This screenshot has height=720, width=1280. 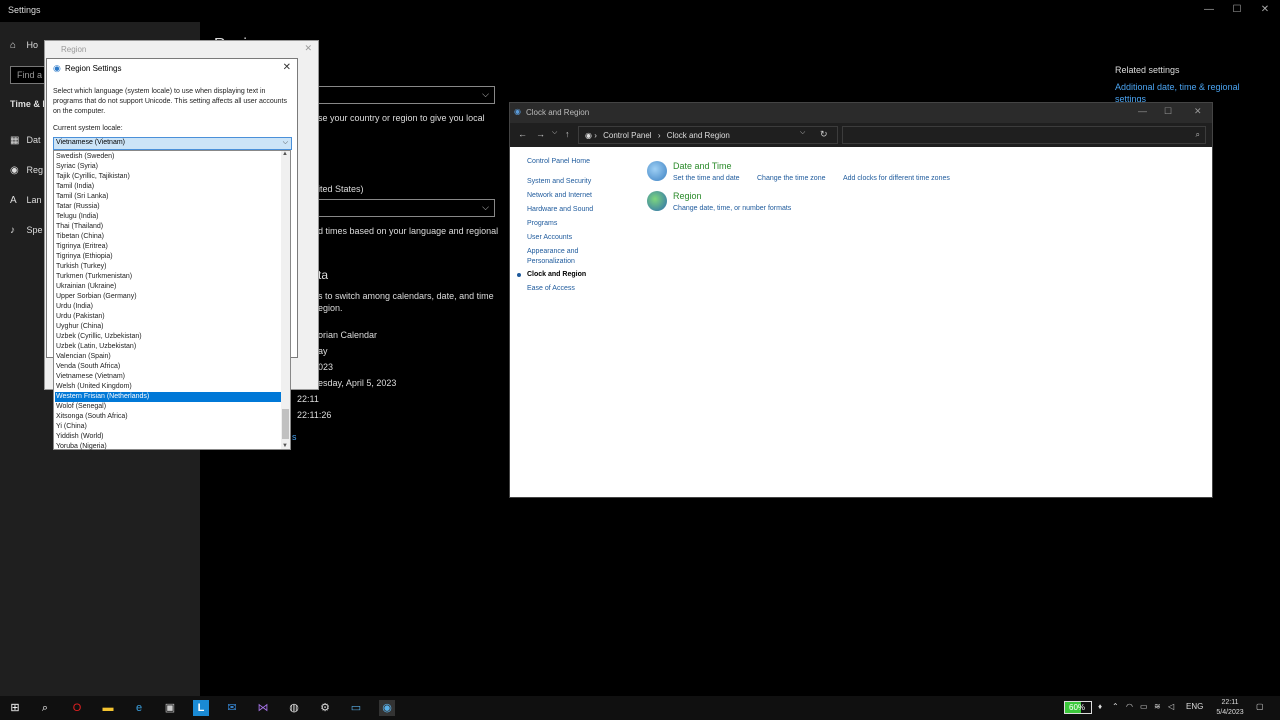 What do you see at coordinates (168, 177) in the screenshot?
I see `locale-option: Tajik (Cyrillic, Tajikistan)` at bounding box center [168, 177].